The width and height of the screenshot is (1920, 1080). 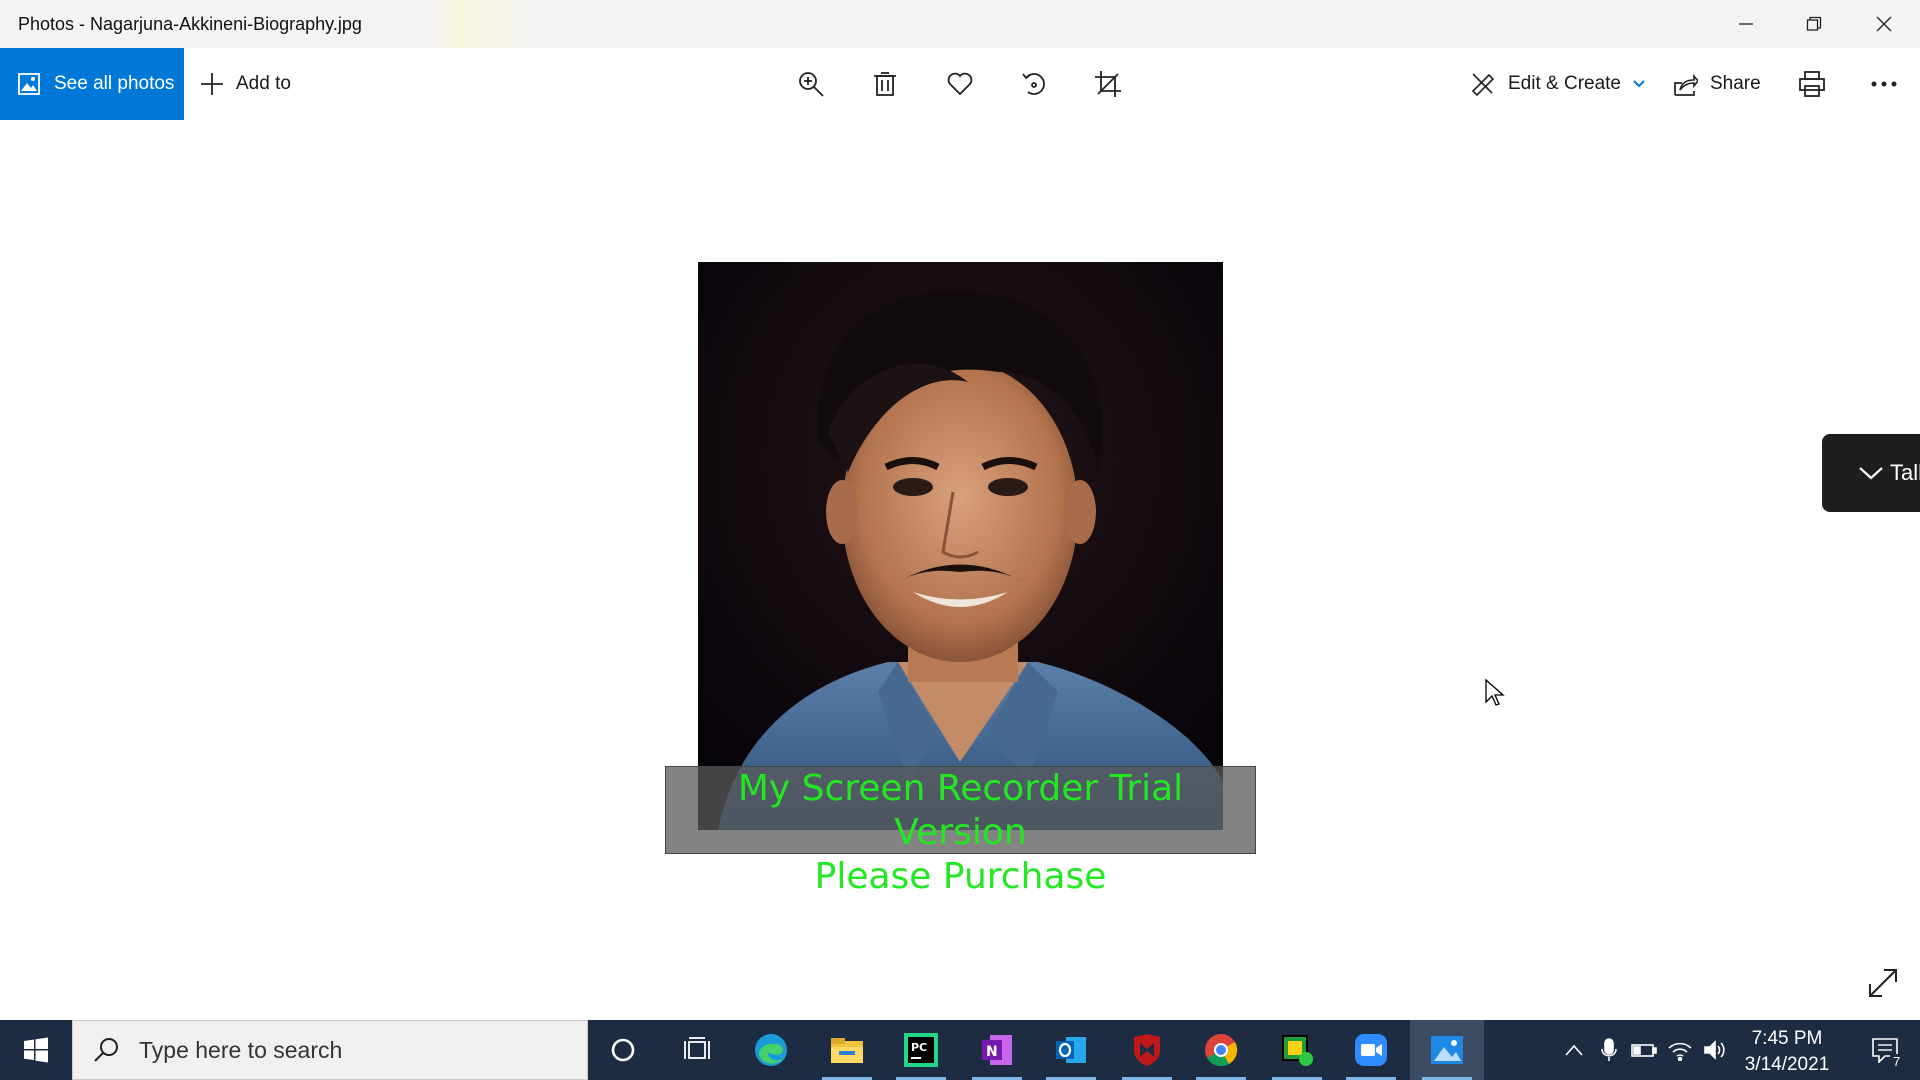 I want to click on task-view-icon, so click(x=697, y=1048).